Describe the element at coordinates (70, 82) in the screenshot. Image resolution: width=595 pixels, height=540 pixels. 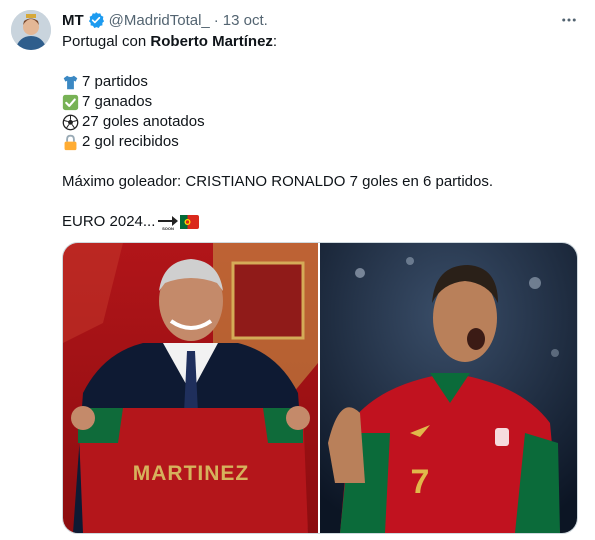
I see `shirt-icon` at that location.